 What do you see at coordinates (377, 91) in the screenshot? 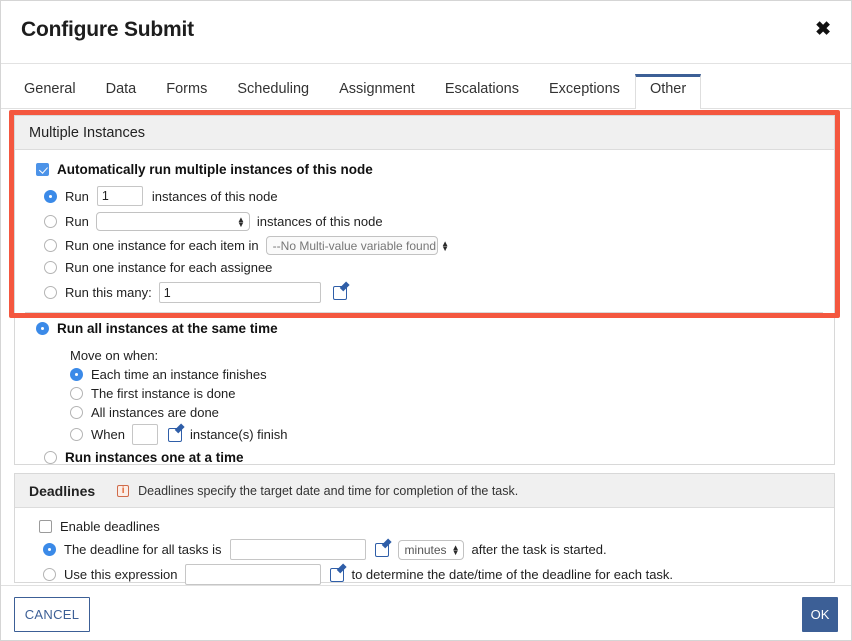
I see `tab-assignment: Assignment` at bounding box center [377, 91].